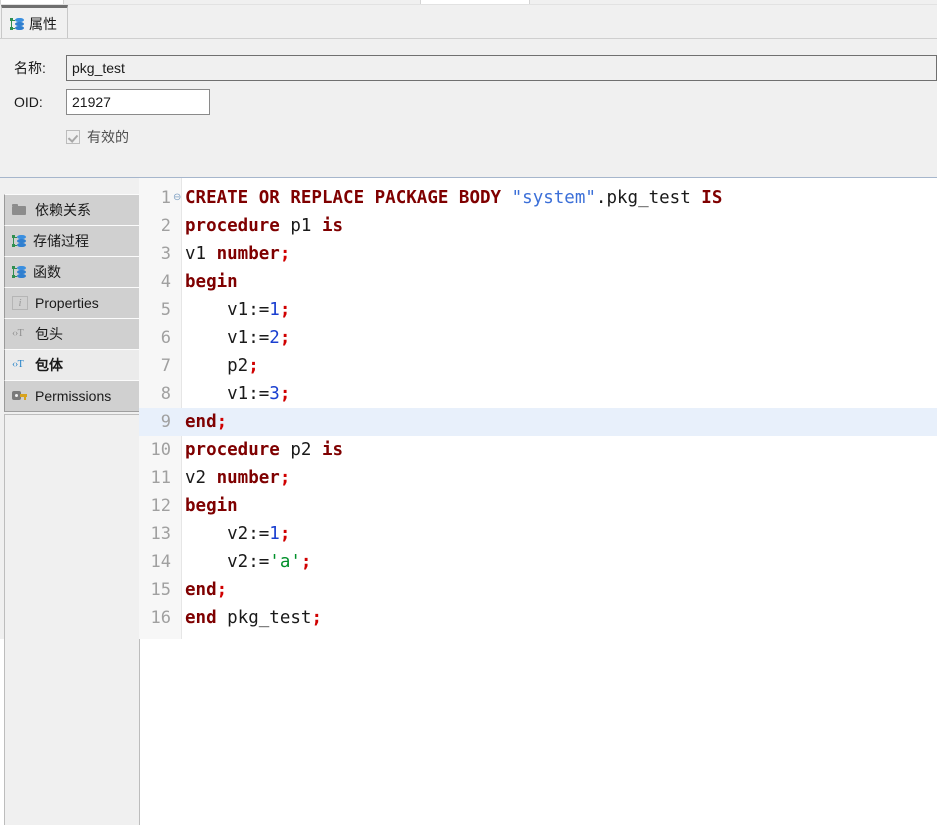 This screenshot has width=937, height=825. I want to click on line-number: 6, so click(165, 338).